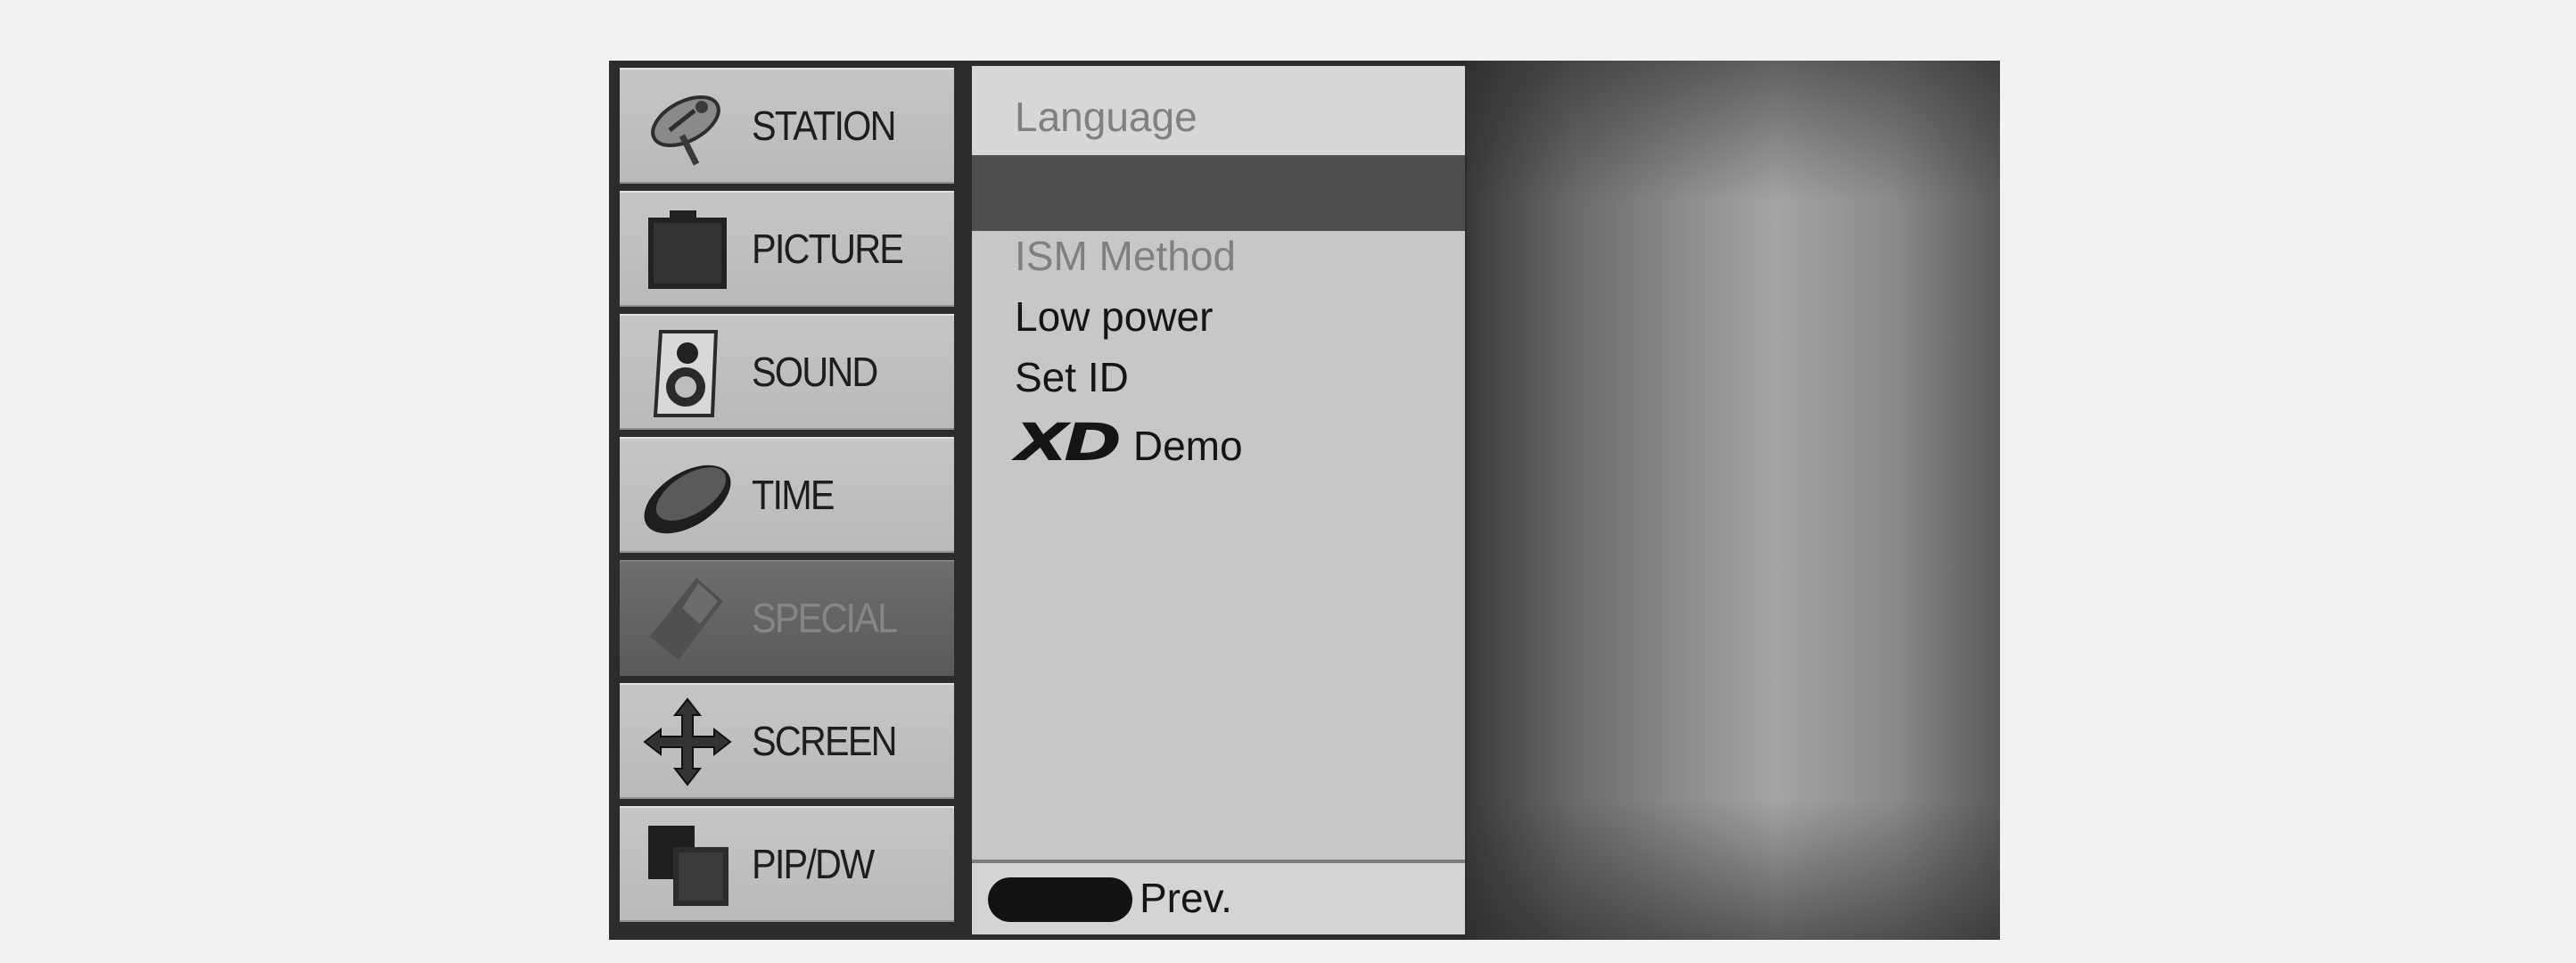 The image size is (2576, 963). I want to click on footer-bar: Prev., so click(1218, 897).